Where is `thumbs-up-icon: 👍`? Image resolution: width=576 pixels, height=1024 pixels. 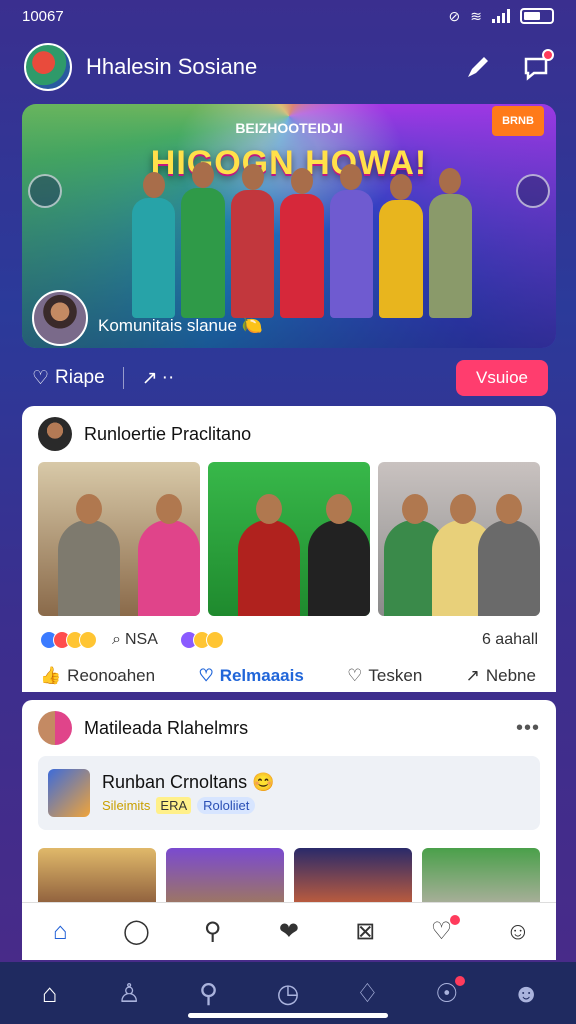
thumbs-up-icon: 👍 is located at coordinates (51, 675).